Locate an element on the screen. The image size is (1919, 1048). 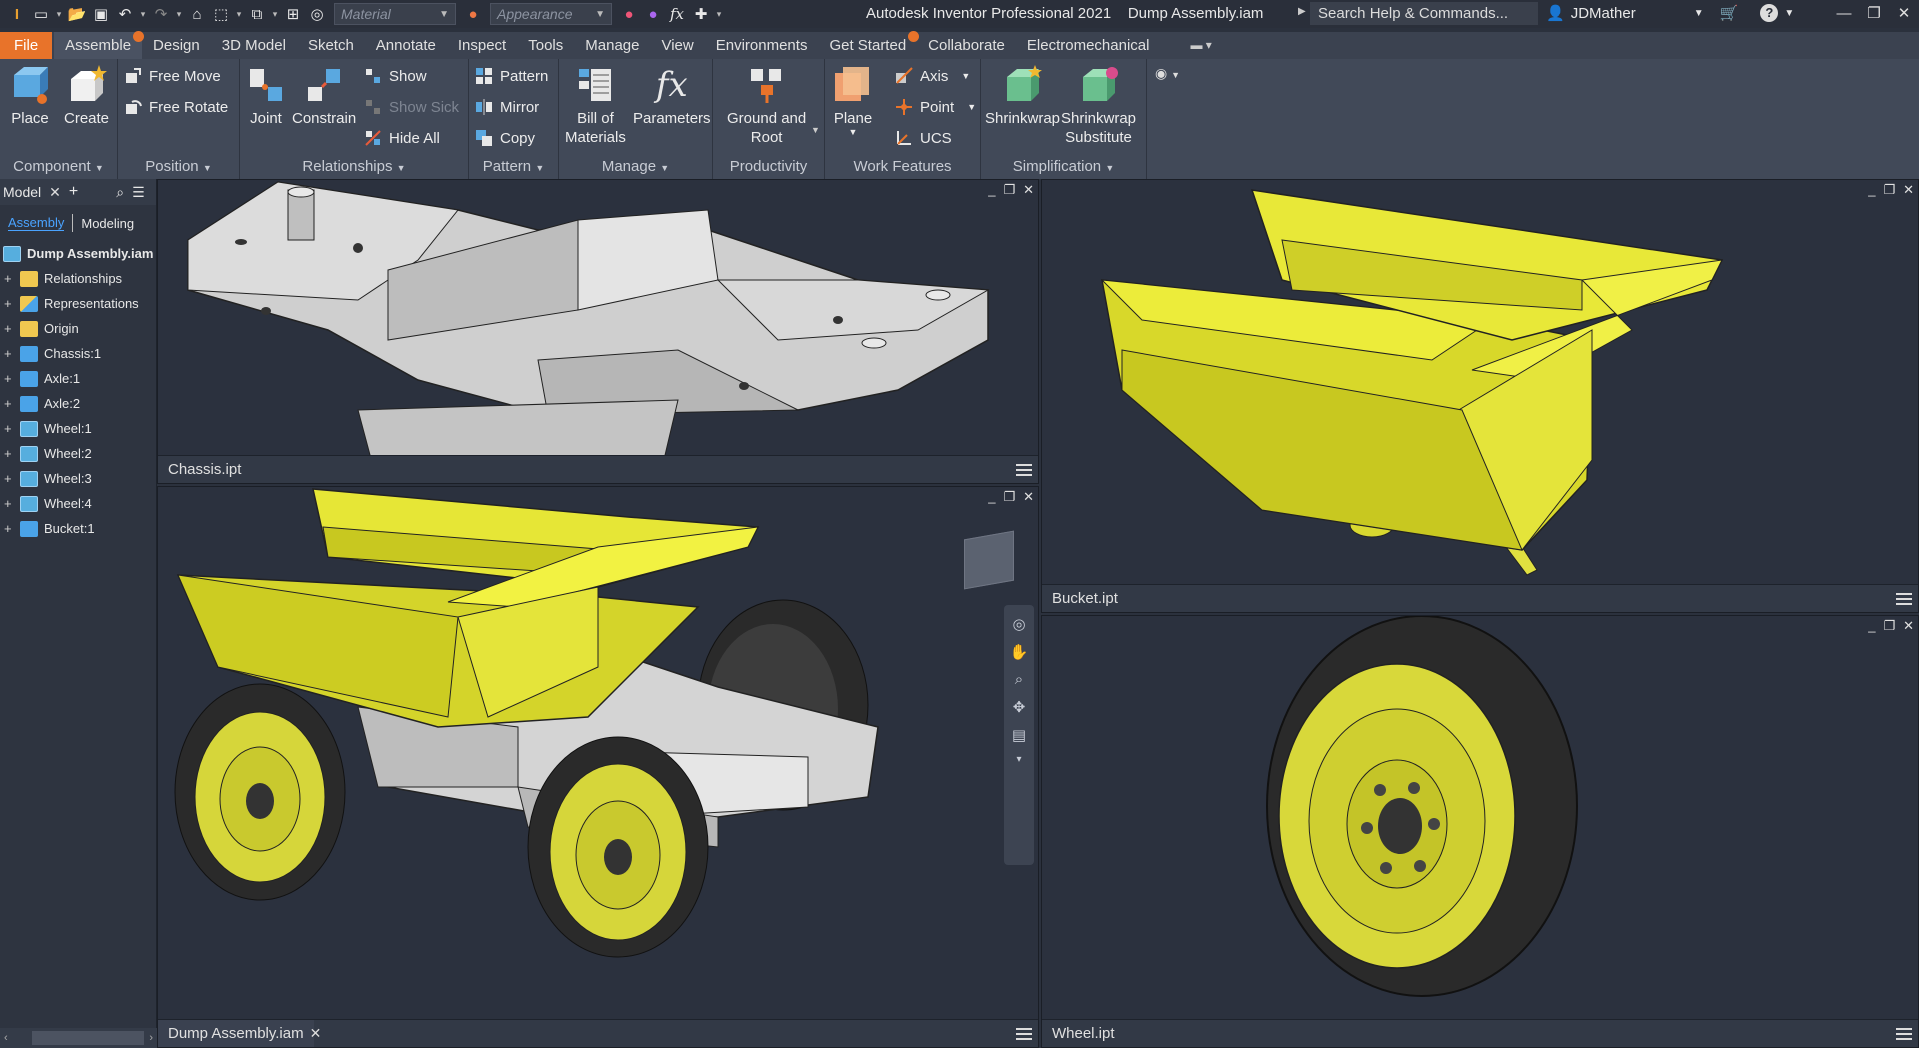
undo-icon: ↶ is located at coordinates (125, 14).